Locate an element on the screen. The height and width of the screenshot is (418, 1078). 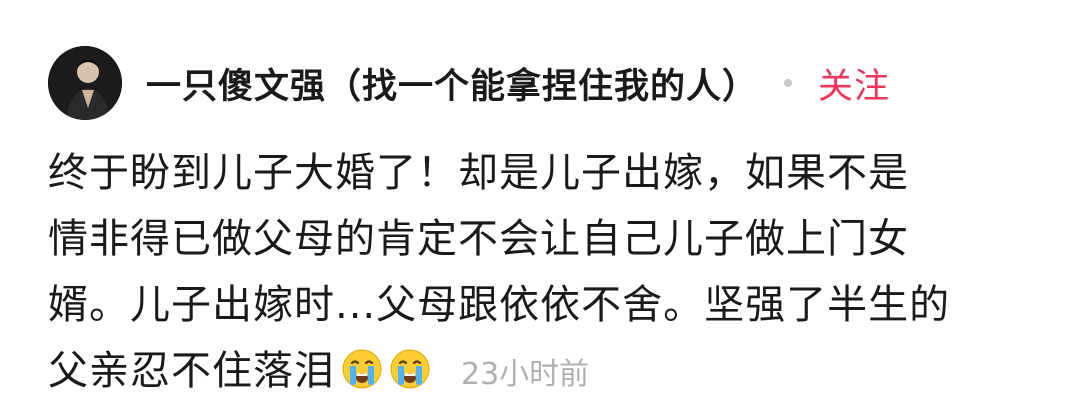
separator-dot is located at coordinates (788, 83).